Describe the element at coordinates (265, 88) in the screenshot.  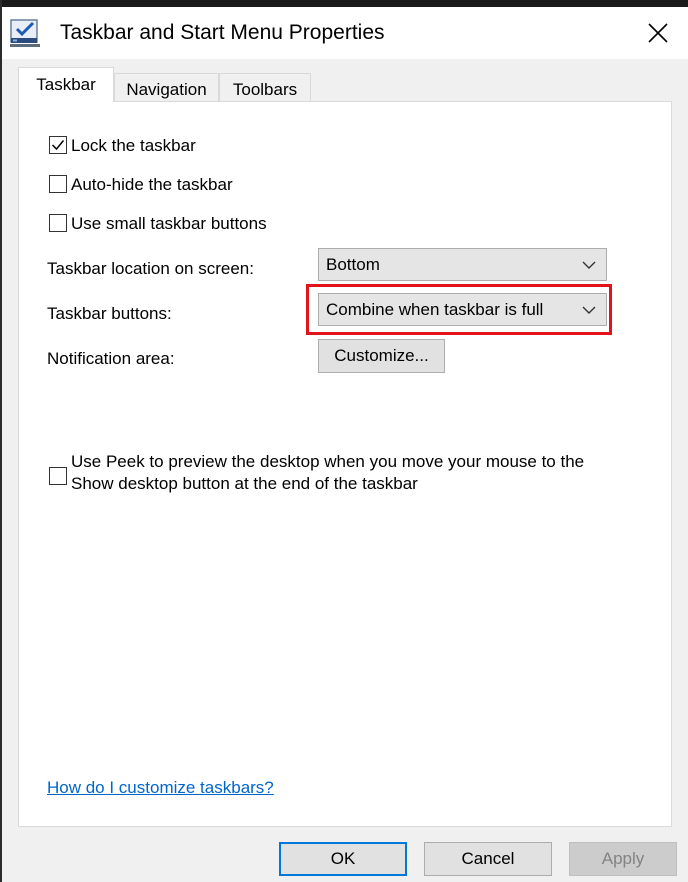
I see `tab-toolbars: Toolbars` at that location.